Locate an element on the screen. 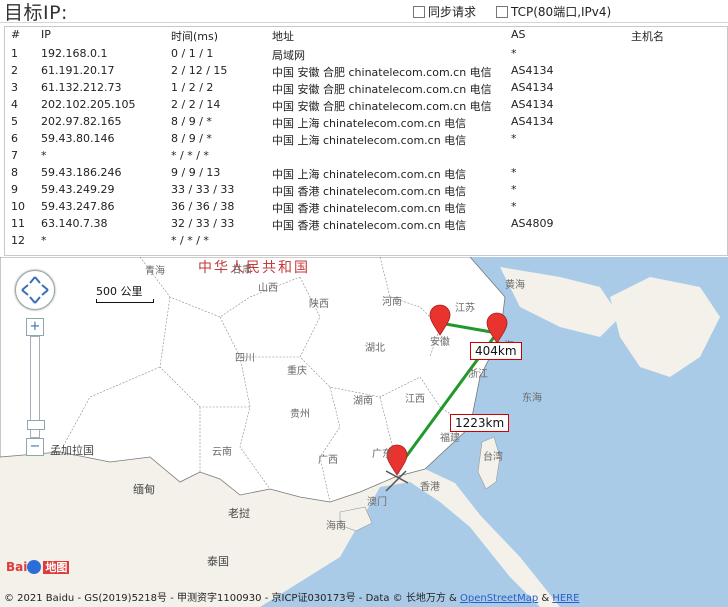  map-label-guangdong: 广东 is located at coordinates (382, 454).